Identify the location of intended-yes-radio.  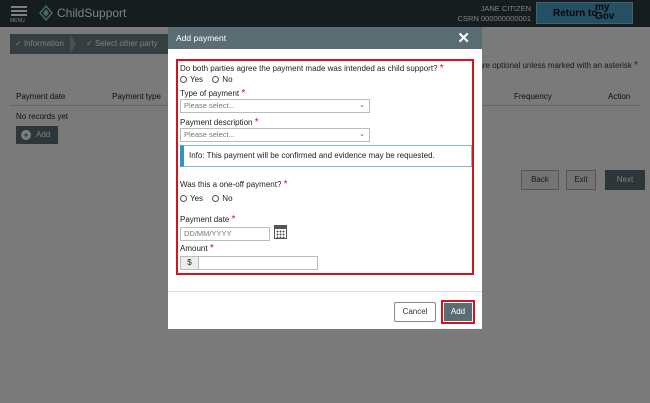
(183, 79).